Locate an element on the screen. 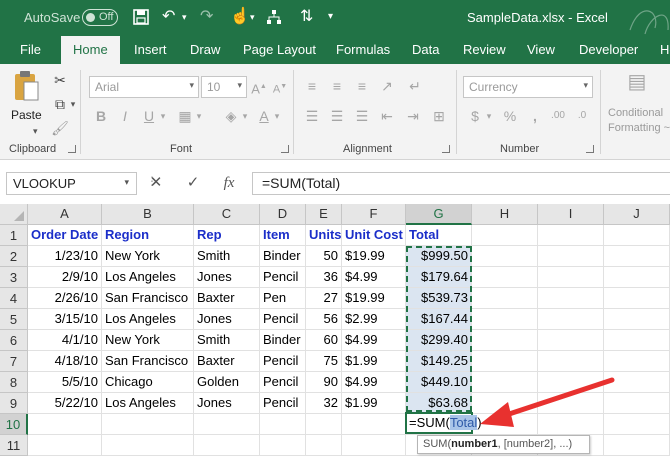 Image resolution: width=670 pixels, height=469 pixels. undo-dropdown-icon: ▾ is located at coordinates (184, 17).